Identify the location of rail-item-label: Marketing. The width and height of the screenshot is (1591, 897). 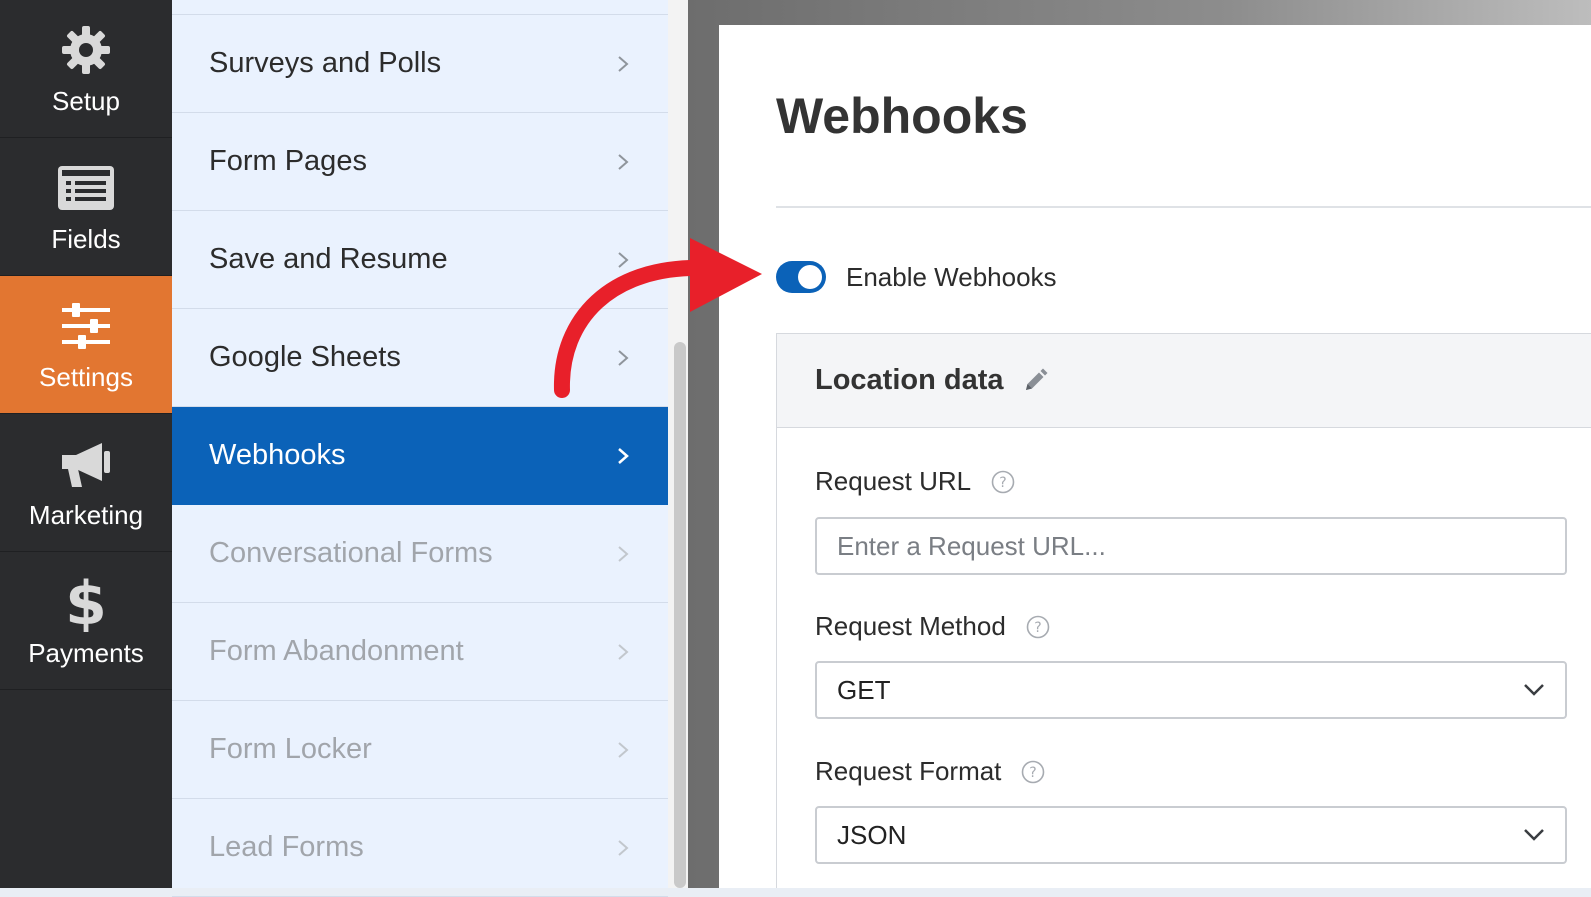
(86, 515).